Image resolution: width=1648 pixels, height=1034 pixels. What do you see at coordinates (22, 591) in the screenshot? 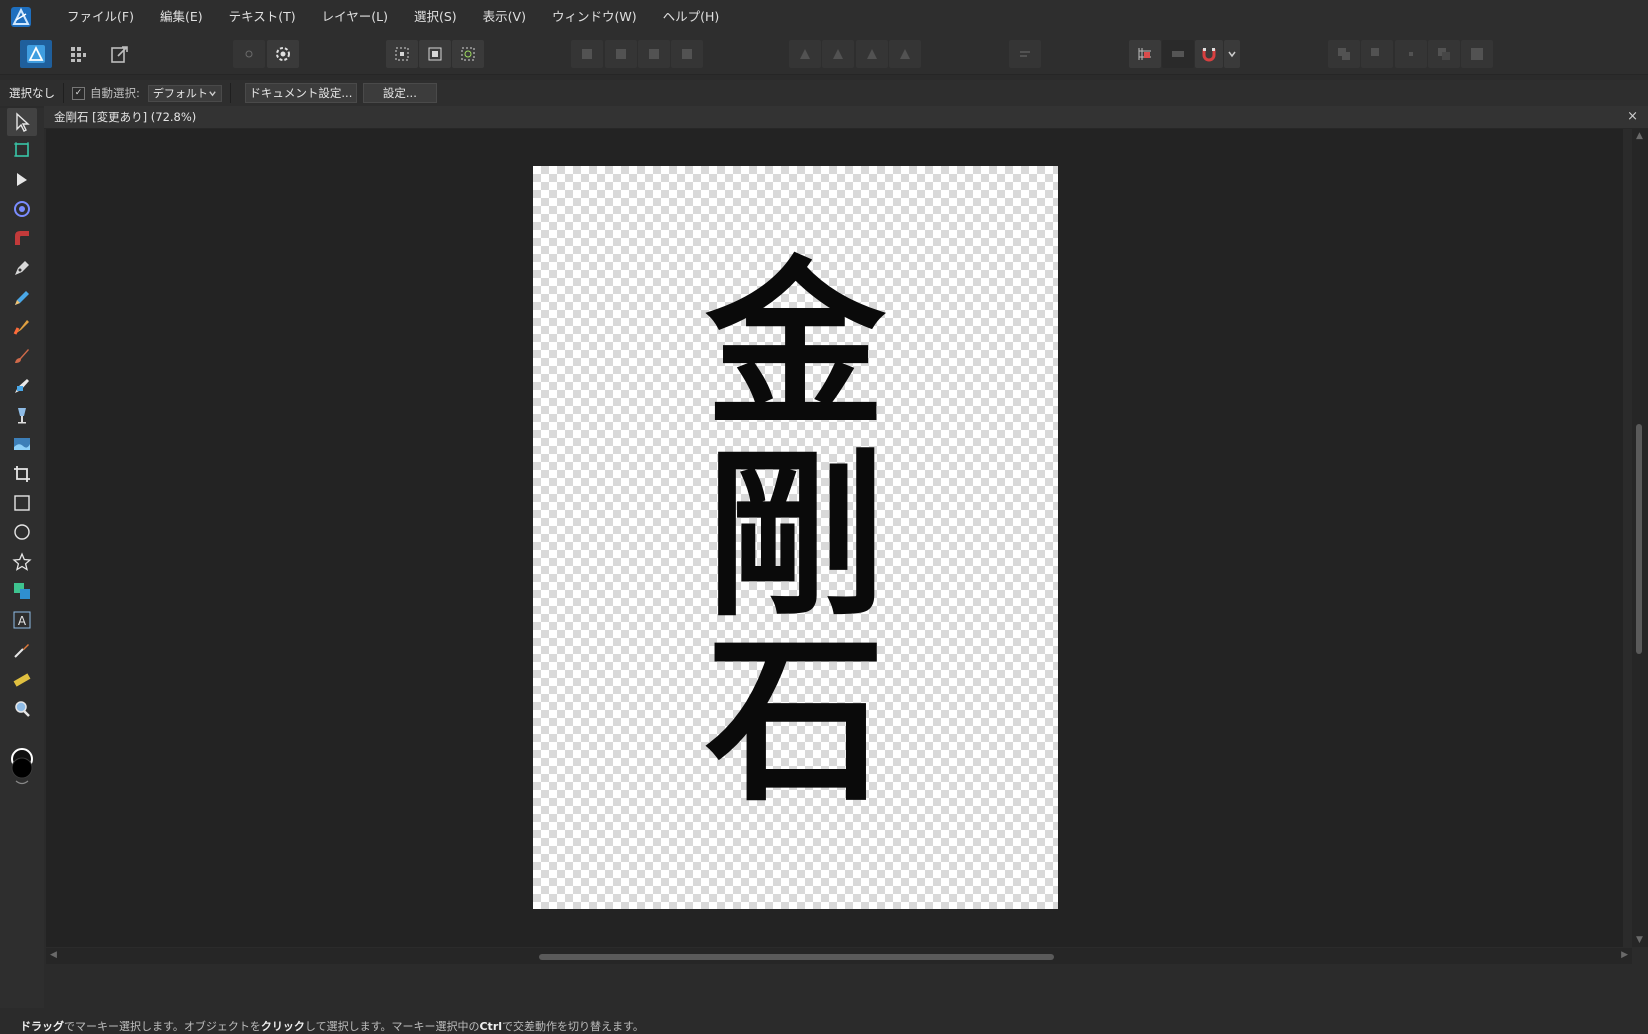
I see `shape-builder-tool-icon` at bounding box center [22, 591].